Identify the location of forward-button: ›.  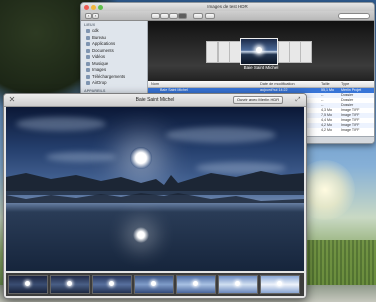
(95, 15).